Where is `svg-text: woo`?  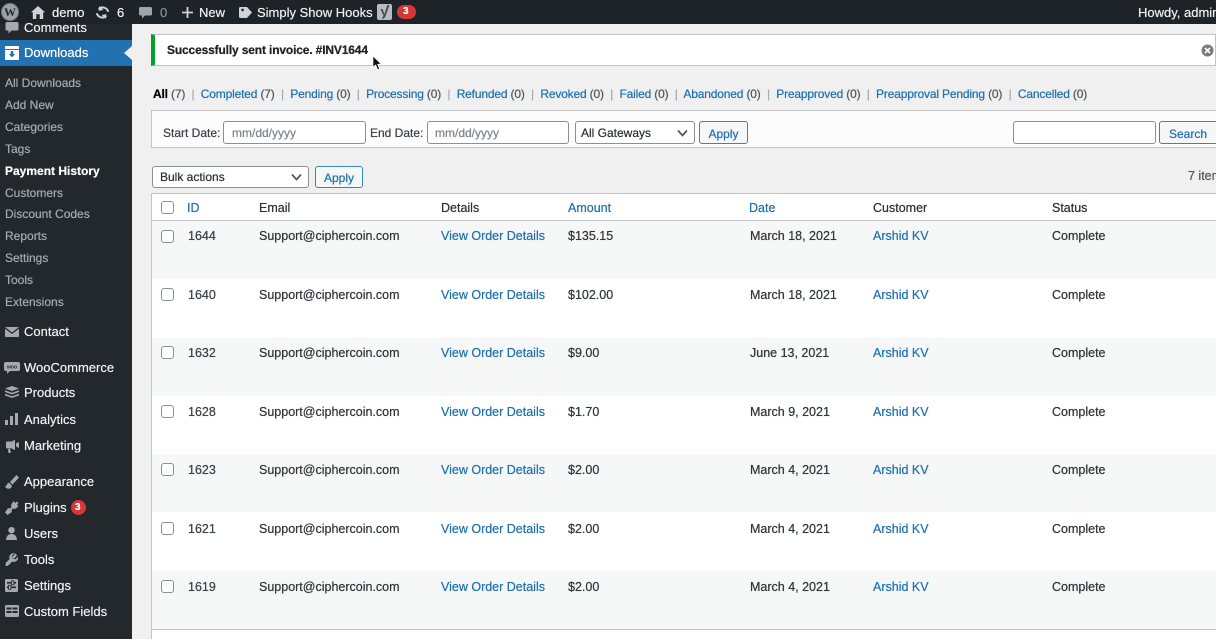
svg-text: woo is located at coordinates (11, 368).